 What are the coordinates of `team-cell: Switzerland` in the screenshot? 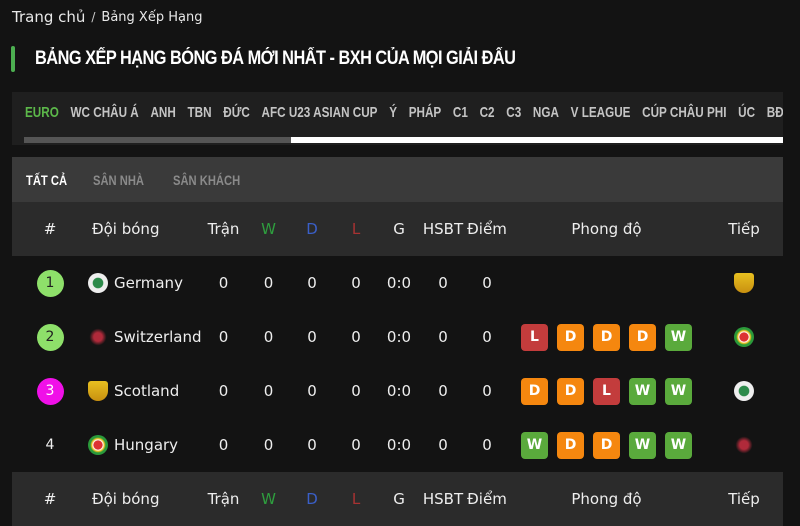 It's located at (145, 337).